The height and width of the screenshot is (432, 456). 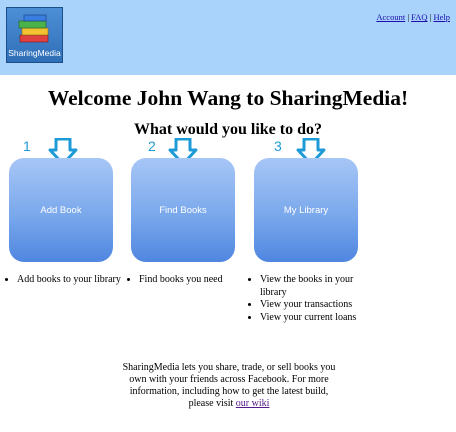 What do you see at coordinates (253, 403) in the screenshot?
I see `wiki-link: our wiki` at bounding box center [253, 403].